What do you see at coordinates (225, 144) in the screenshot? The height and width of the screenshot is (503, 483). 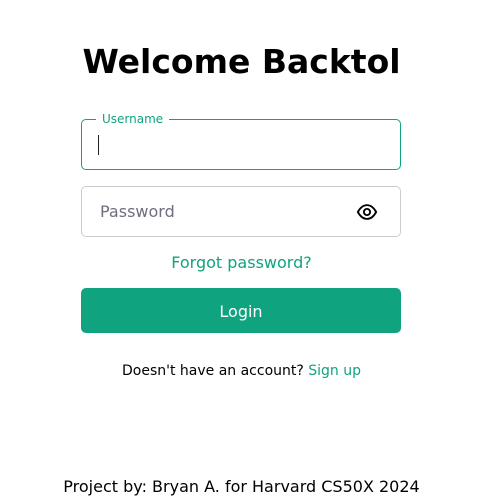 I see `username-input` at bounding box center [225, 144].